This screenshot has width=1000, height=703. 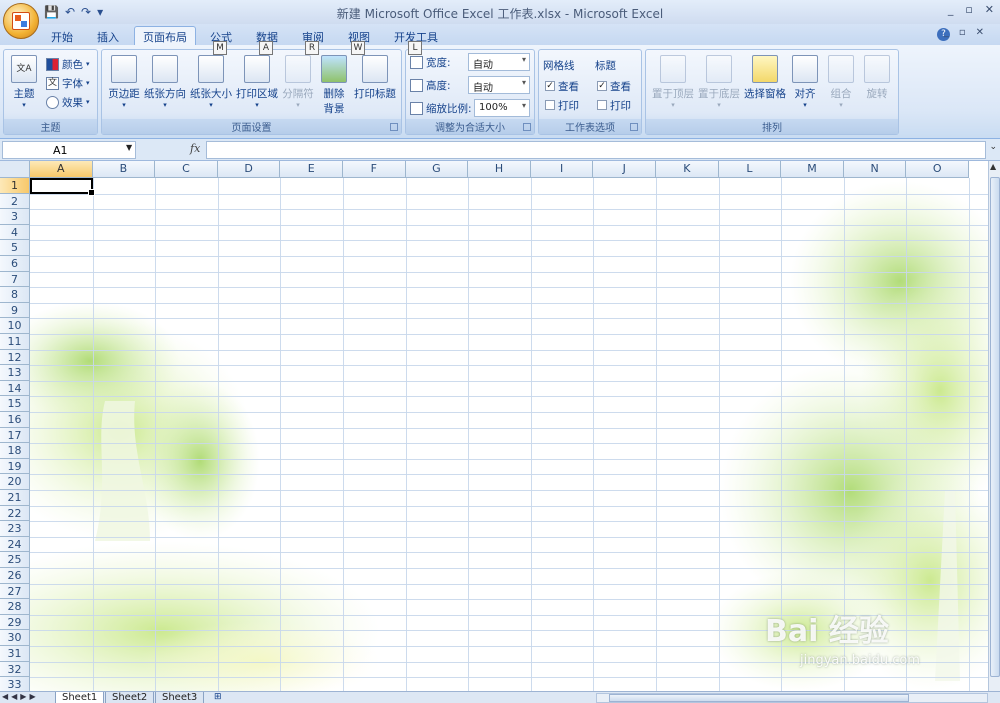 I want to click on active-cell, so click(x=62, y=187).